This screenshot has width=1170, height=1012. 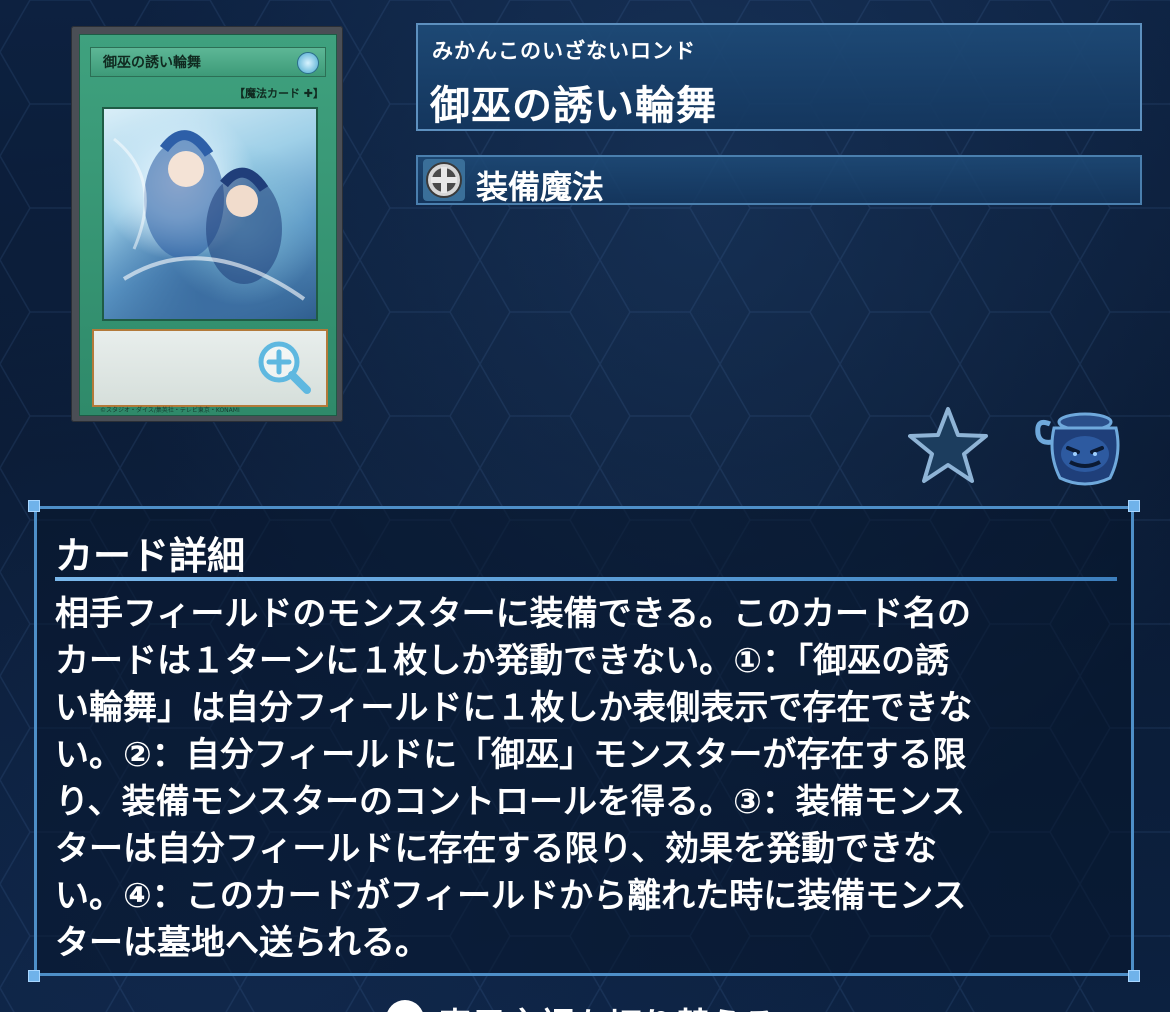 I want to click on card-artwork, so click(x=210, y=214).